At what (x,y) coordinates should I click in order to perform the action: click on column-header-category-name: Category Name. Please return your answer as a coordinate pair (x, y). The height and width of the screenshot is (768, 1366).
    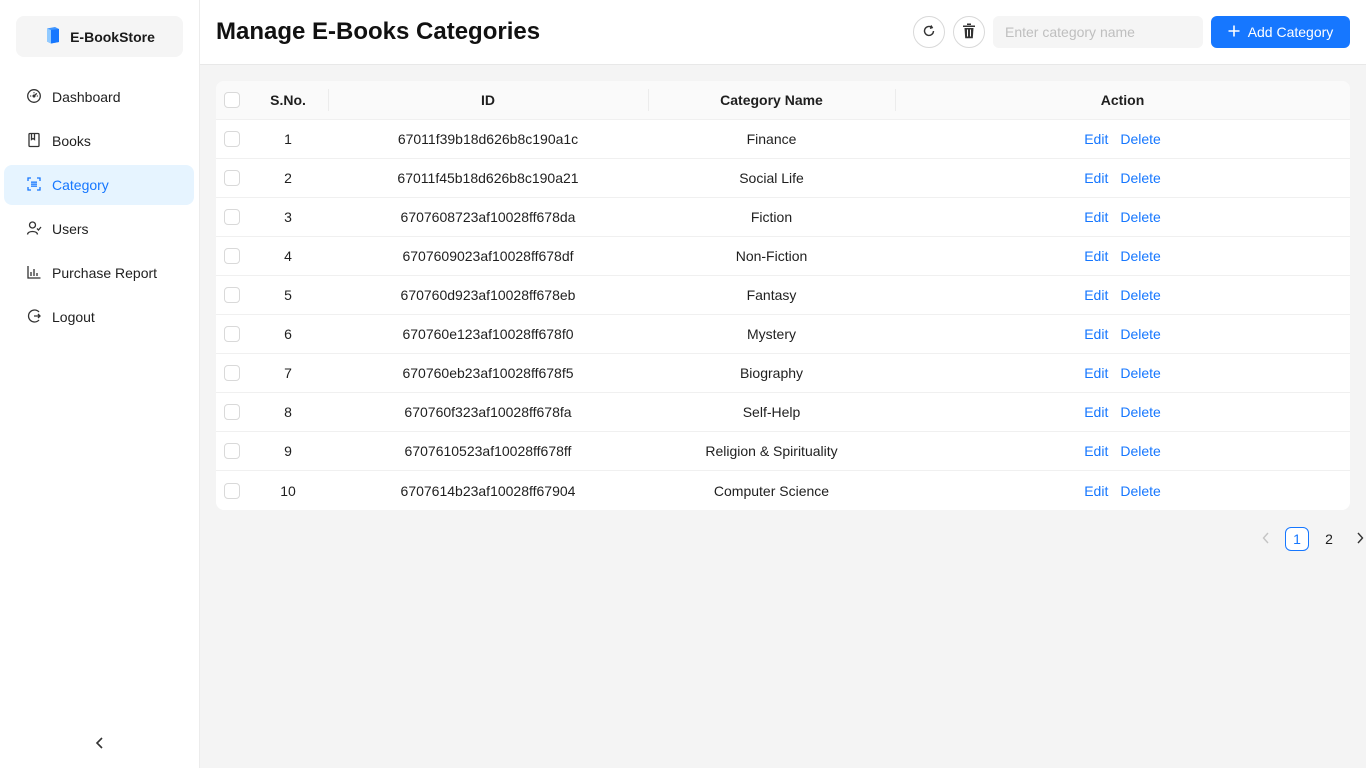
    Looking at the image, I should click on (771, 100).